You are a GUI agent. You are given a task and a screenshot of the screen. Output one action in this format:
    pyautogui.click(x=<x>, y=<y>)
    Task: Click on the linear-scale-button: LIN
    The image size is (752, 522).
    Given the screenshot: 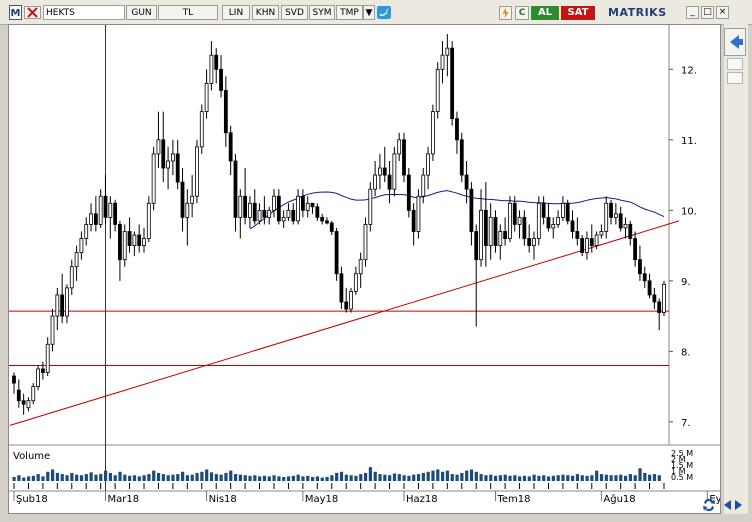 What is the action you would take?
    pyautogui.click(x=236, y=12)
    